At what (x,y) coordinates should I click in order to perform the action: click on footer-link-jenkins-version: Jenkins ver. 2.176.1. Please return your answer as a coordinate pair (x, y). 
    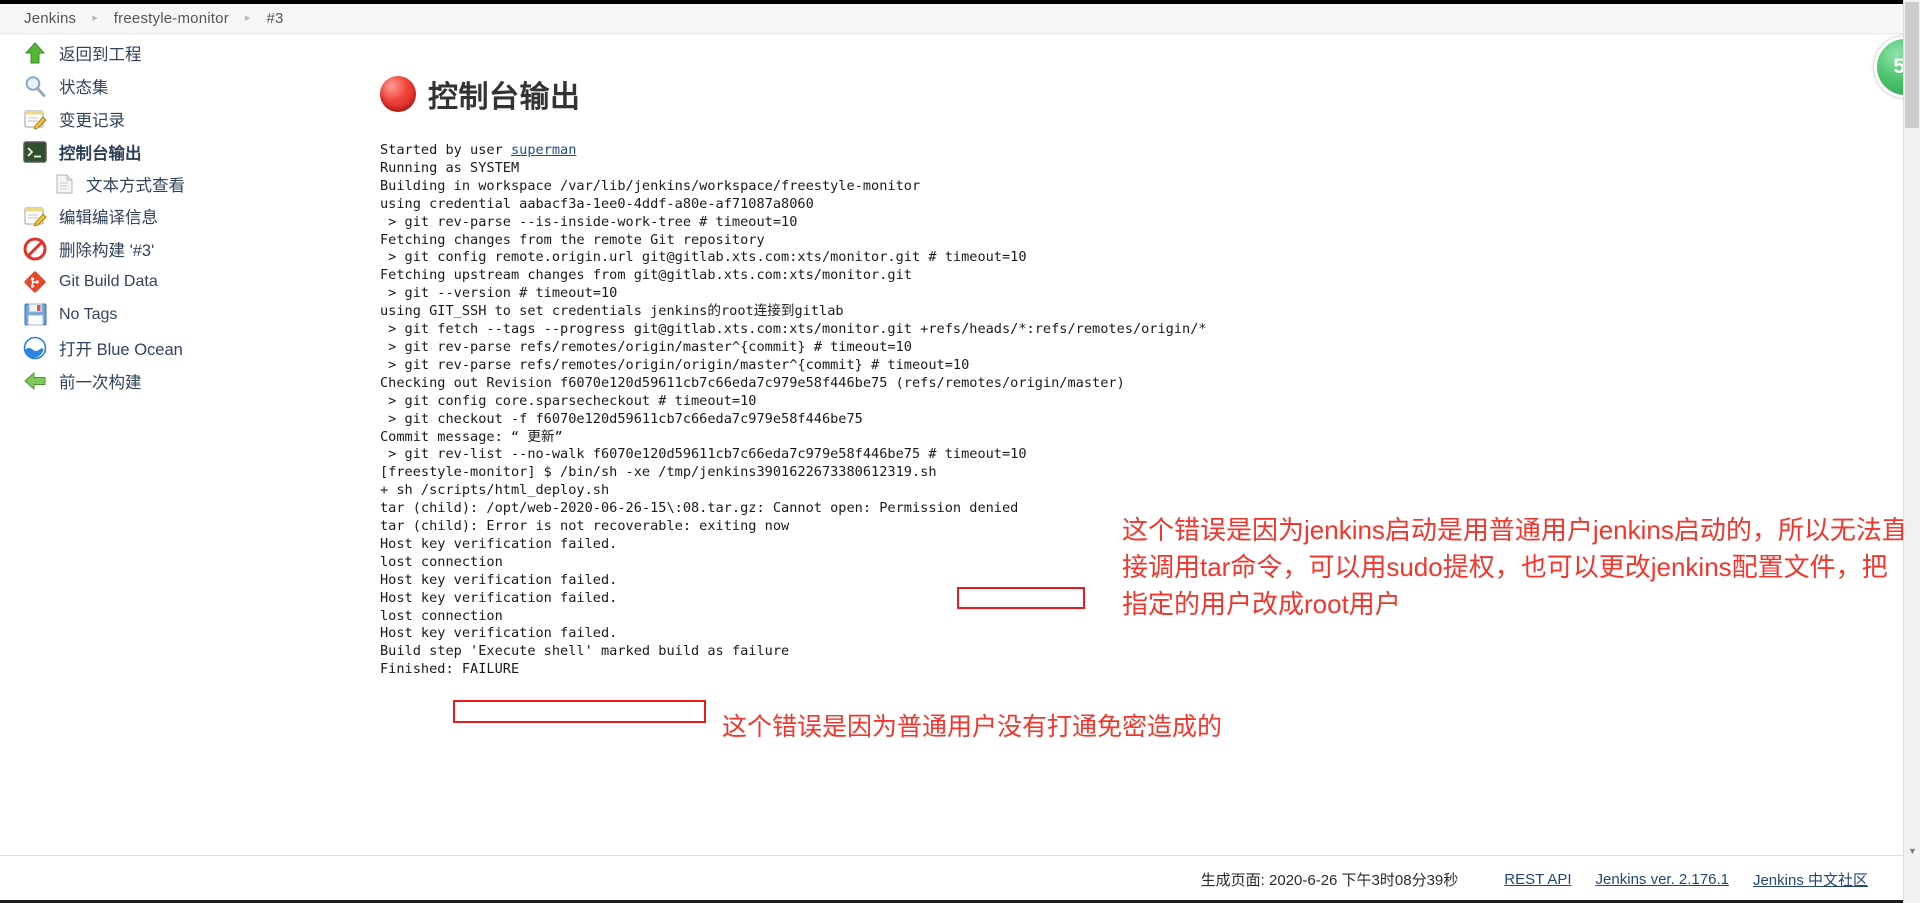
    Looking at the image, I should click on (1662, 879).